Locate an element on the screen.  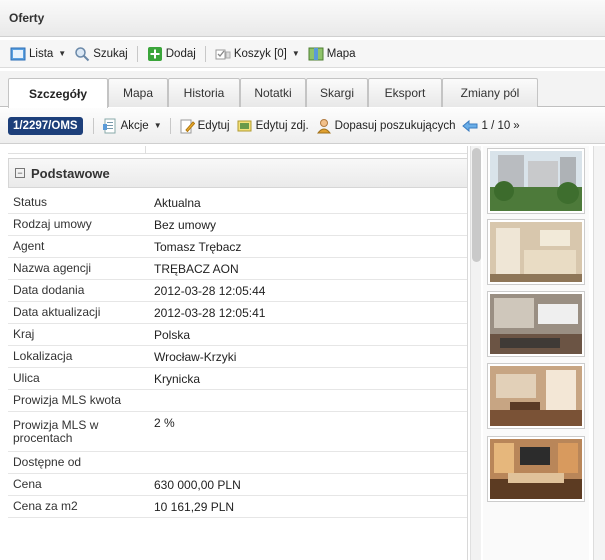
photo-thumbnail-kitchen is located at coordinates (536, 252).